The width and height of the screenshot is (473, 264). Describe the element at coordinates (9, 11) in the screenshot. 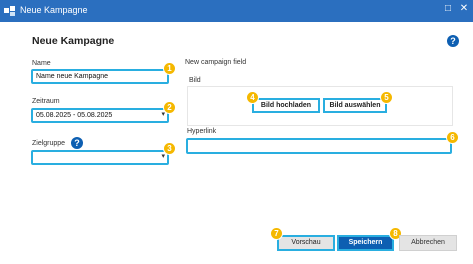

I see `app-icon` at that location.